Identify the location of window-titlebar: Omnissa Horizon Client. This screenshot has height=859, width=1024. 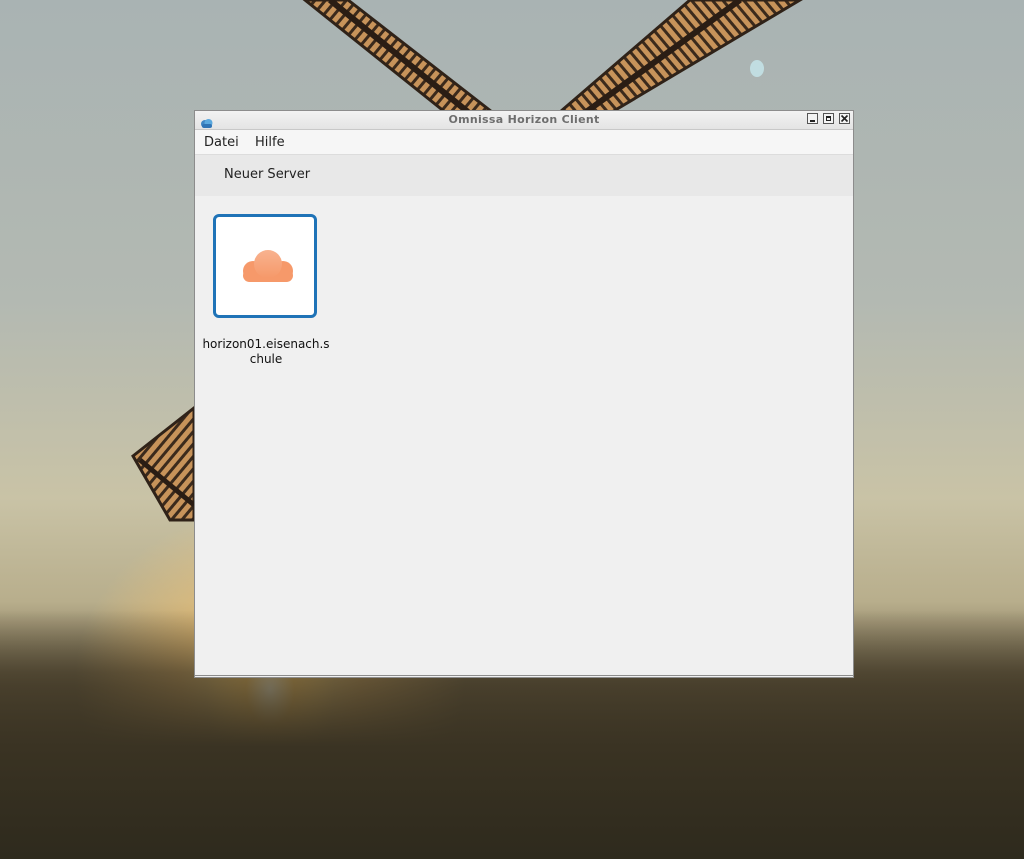
(524, 120).